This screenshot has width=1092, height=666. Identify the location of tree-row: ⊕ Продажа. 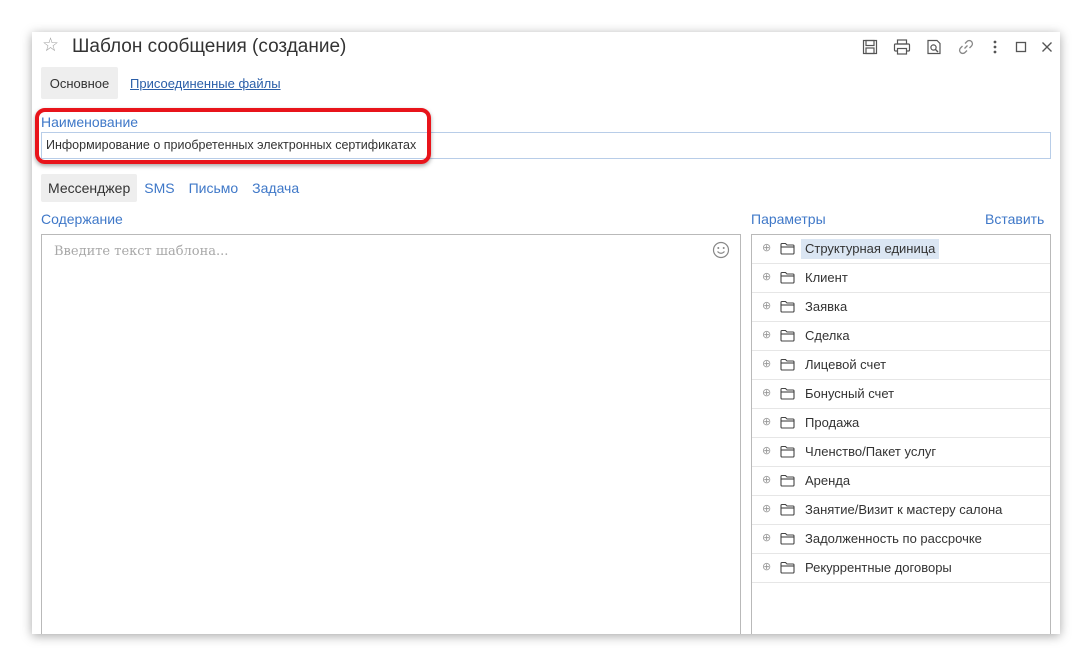
(901, 423).